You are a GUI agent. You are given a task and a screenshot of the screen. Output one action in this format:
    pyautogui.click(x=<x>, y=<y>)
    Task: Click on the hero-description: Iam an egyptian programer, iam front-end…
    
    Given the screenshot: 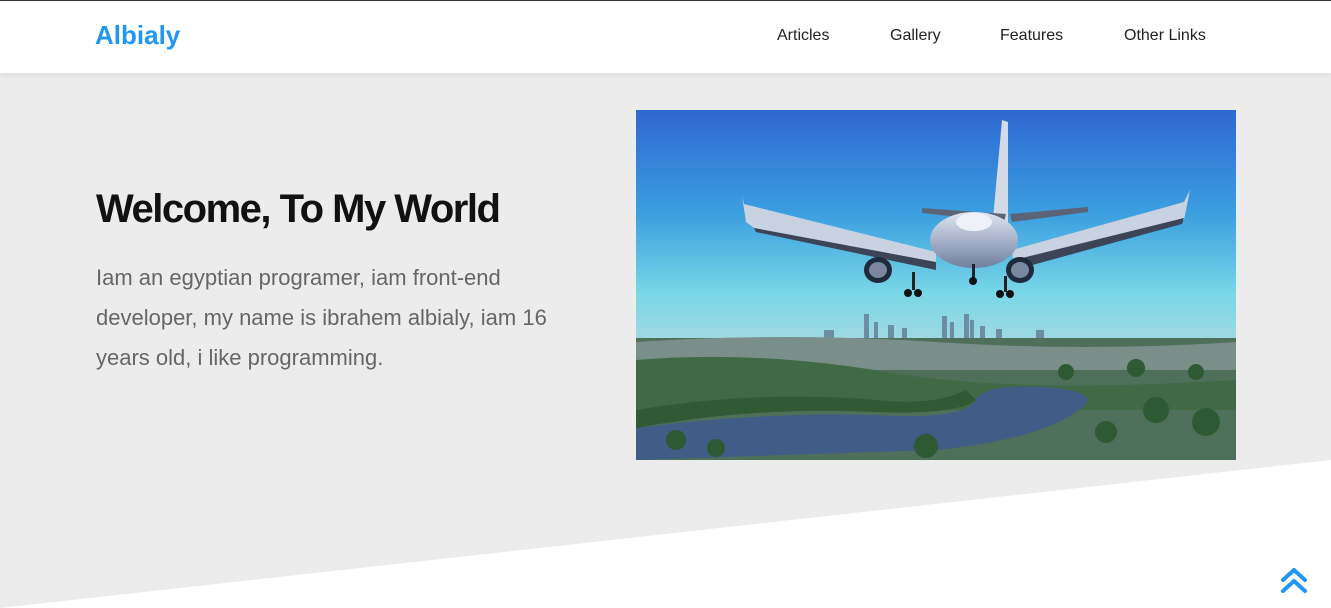 What is the action you would take?
    pyautogui.click(x=321, y=317)
    